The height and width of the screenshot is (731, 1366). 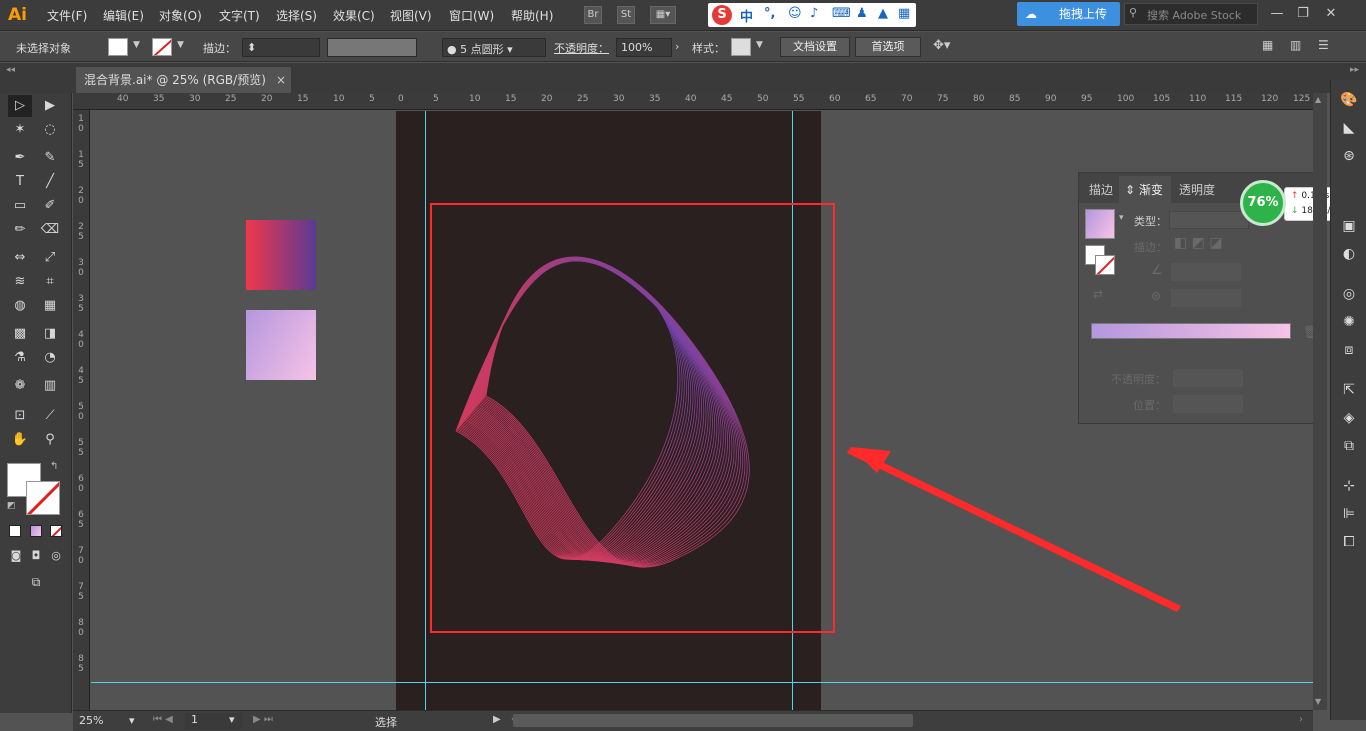 I want to click on line-tool-icon: ╱, so click(x=50, y=182).